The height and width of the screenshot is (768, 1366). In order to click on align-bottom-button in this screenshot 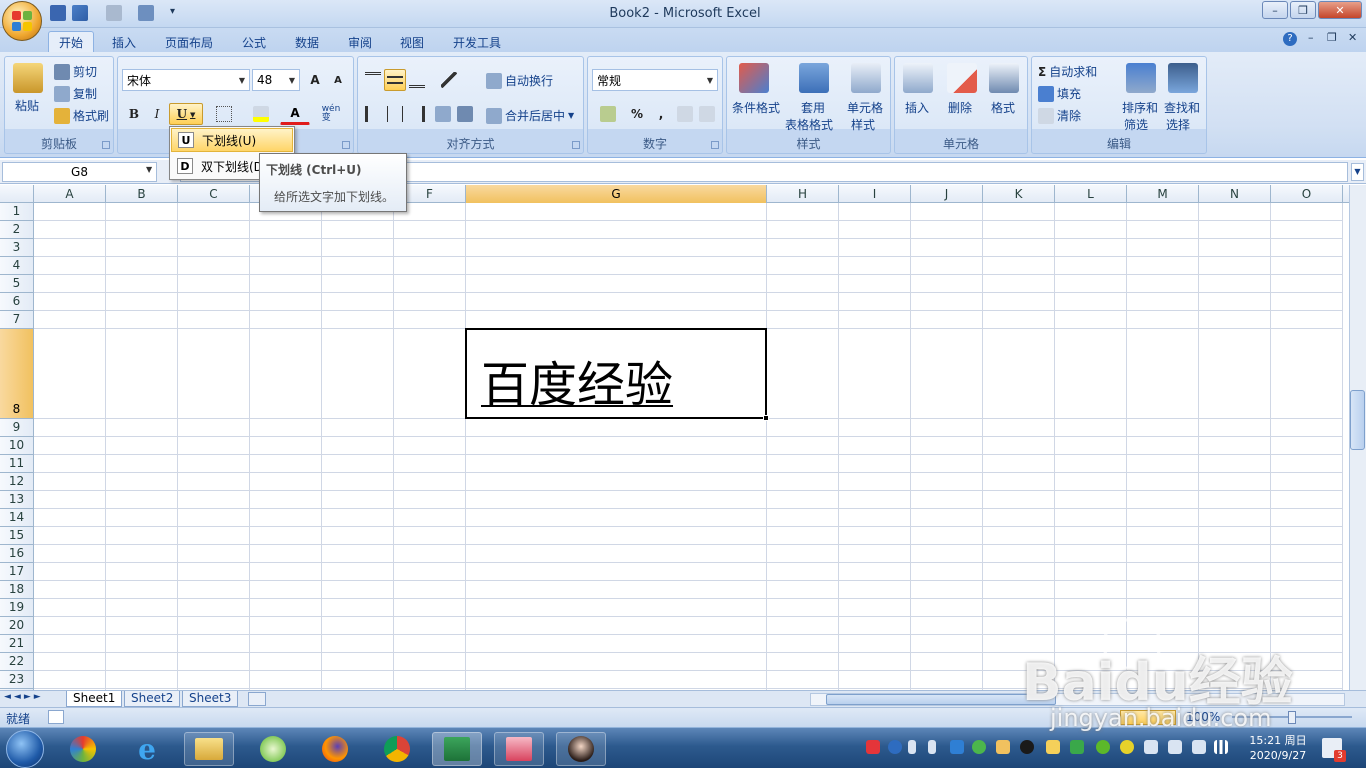, I will do `click(417, 80)`.